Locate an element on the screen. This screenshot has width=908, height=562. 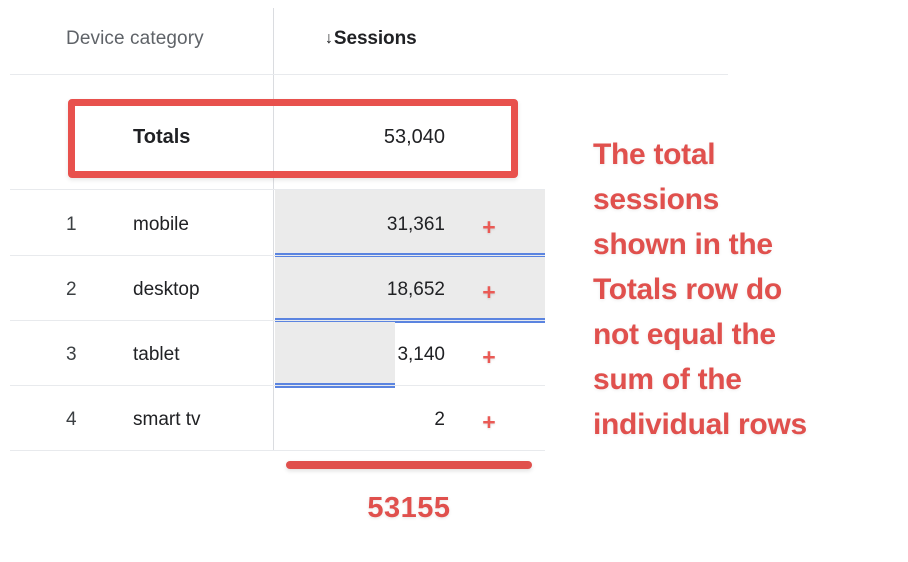
sum-underline-annotation is located at coordinates (409, 465).